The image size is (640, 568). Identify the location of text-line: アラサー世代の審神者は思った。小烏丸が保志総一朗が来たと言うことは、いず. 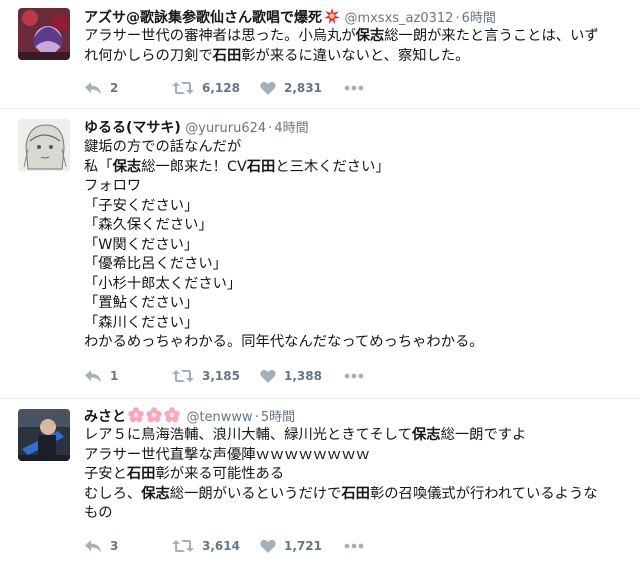
(341, 36).